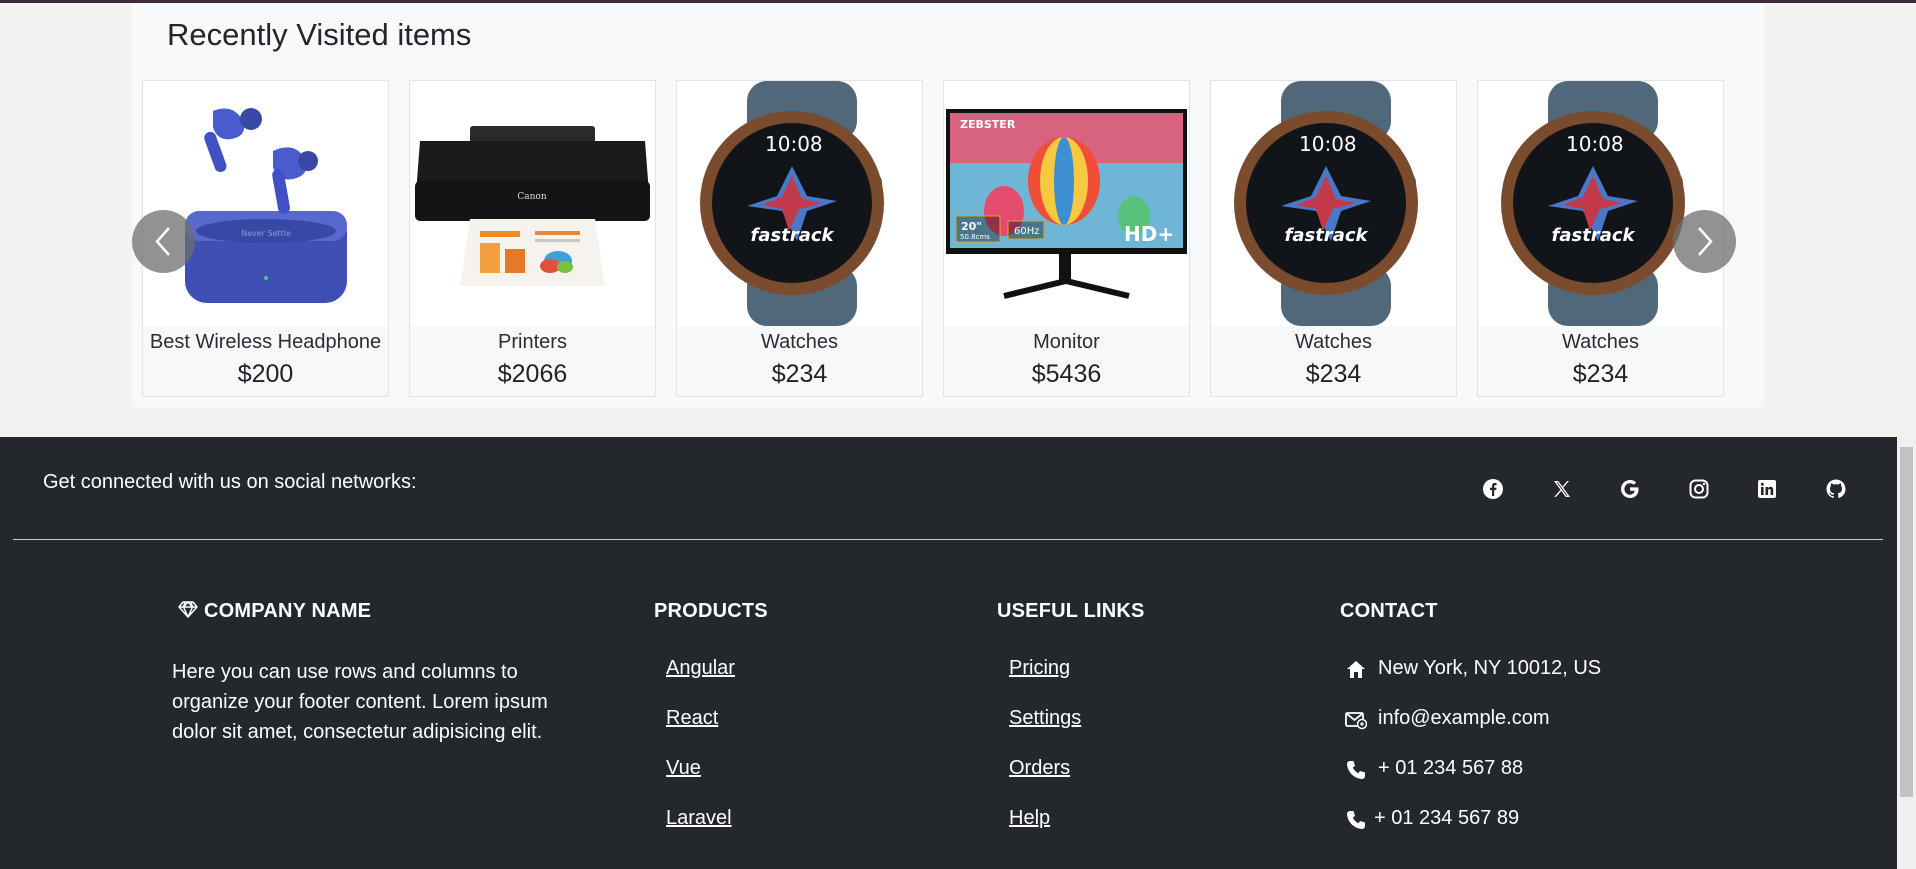 This screenshot has height=869, width=1916. Describe the element at coordinates (1447, 818) in the screenshot. I see `contact-phone-2: + 01 234 567 89` at that location.